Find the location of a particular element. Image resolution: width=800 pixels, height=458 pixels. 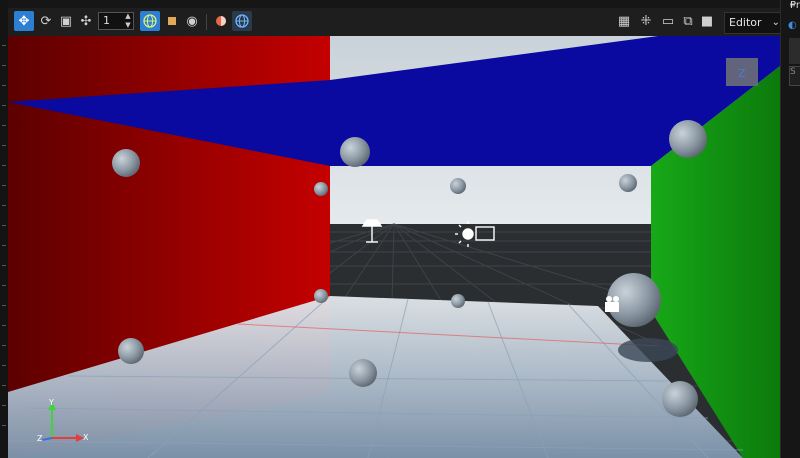

screenshot-icon: ⧉ is located at coordinates (688, 21).